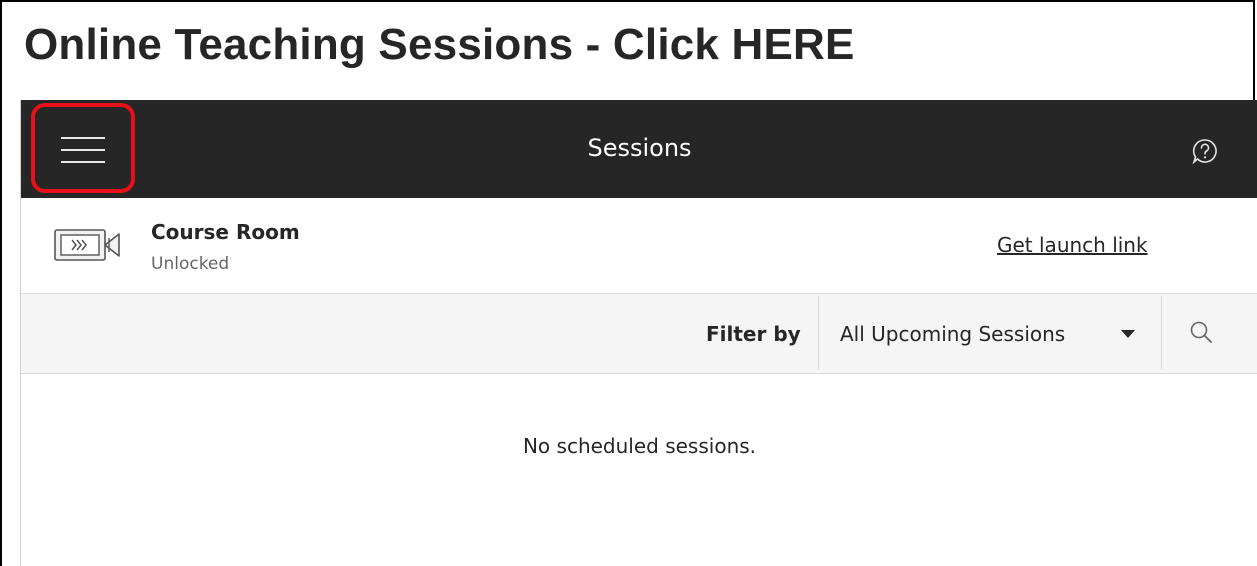  Describe the element at coordinates (190, 264) in the screenshot. I see `course-room-status: Unlocked` at that location.